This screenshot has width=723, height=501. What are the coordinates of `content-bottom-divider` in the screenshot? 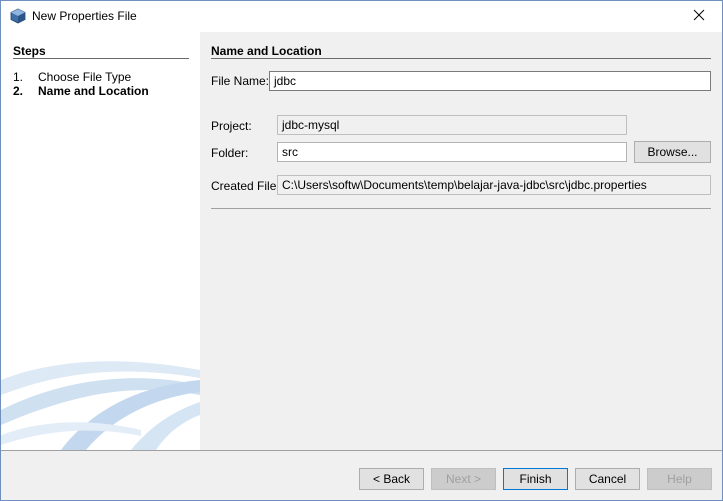 It's located at (461, 208).